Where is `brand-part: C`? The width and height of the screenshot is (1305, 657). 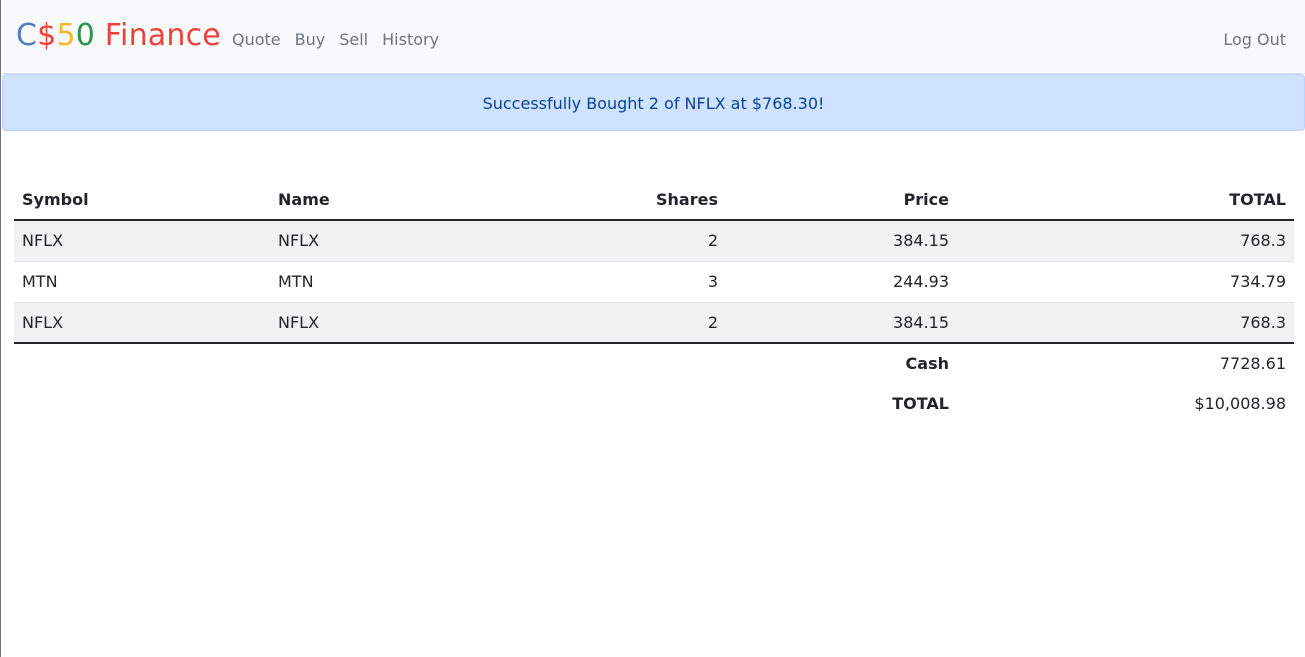 brand-part: C is located at coordinates (27, 35).